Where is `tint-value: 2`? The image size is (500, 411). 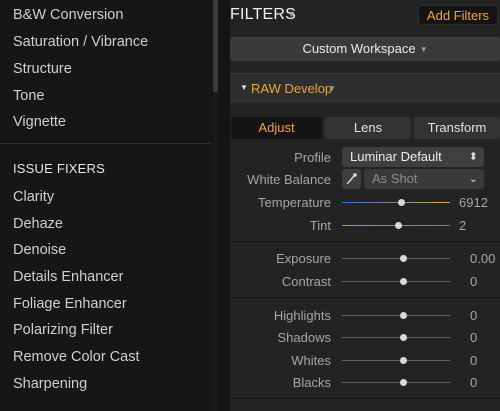
tint-value: 2 is located at coordinates (462, 225).